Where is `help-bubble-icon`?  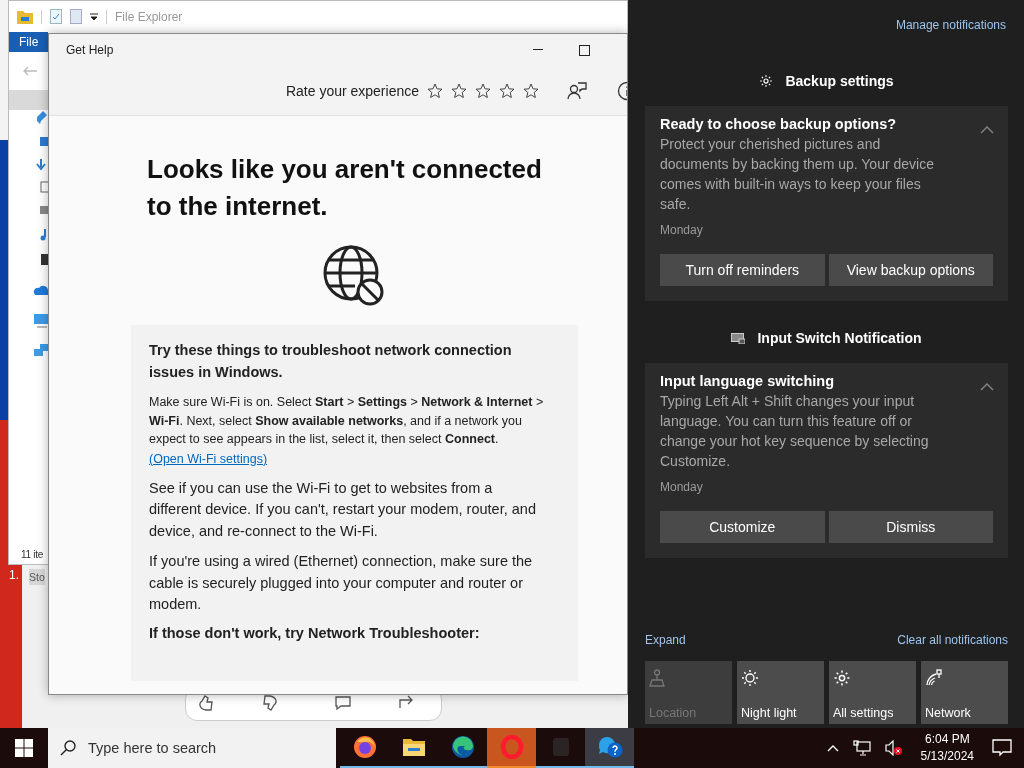
help-bubble-icon is located at coordinates (609, 747).